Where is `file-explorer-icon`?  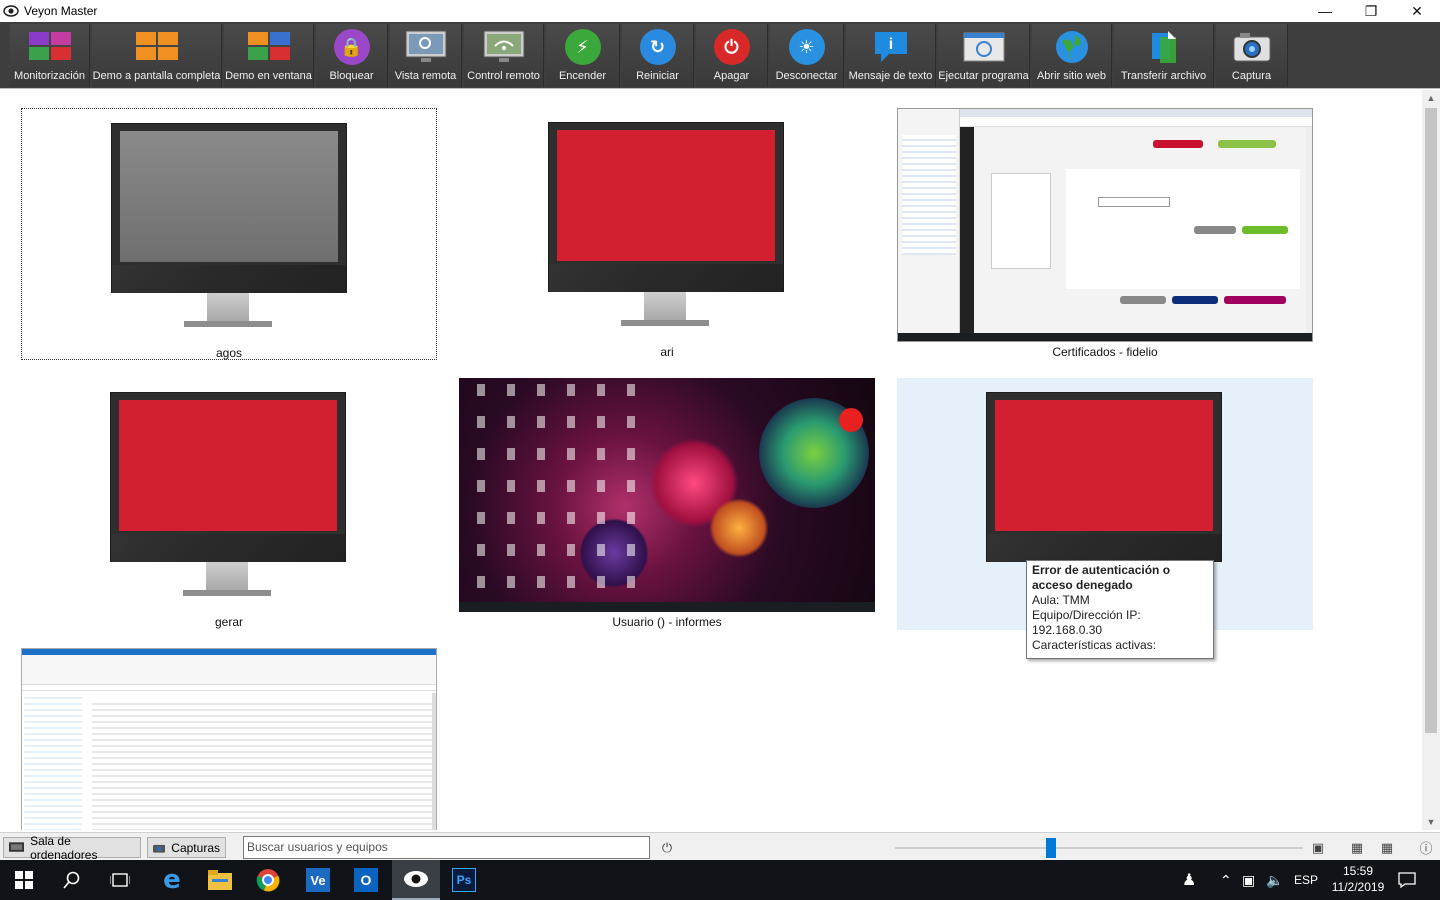 file-explorer-icon is located at coordinates (220, 880).